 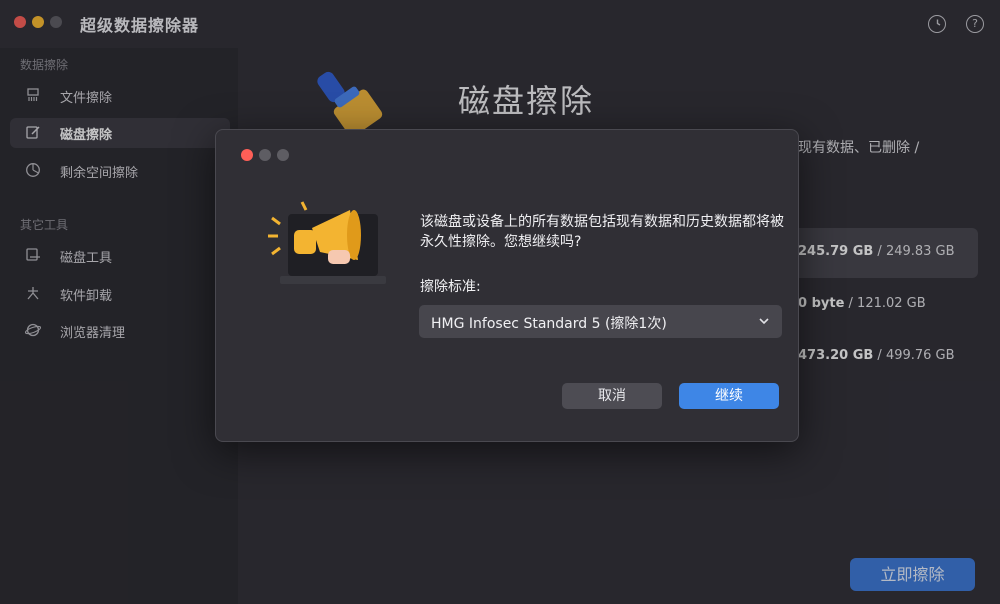 What do you see at coordinates (327, 242) in the screenshot?
I see `megaphone-illustration` at bounding box center [327, 242].